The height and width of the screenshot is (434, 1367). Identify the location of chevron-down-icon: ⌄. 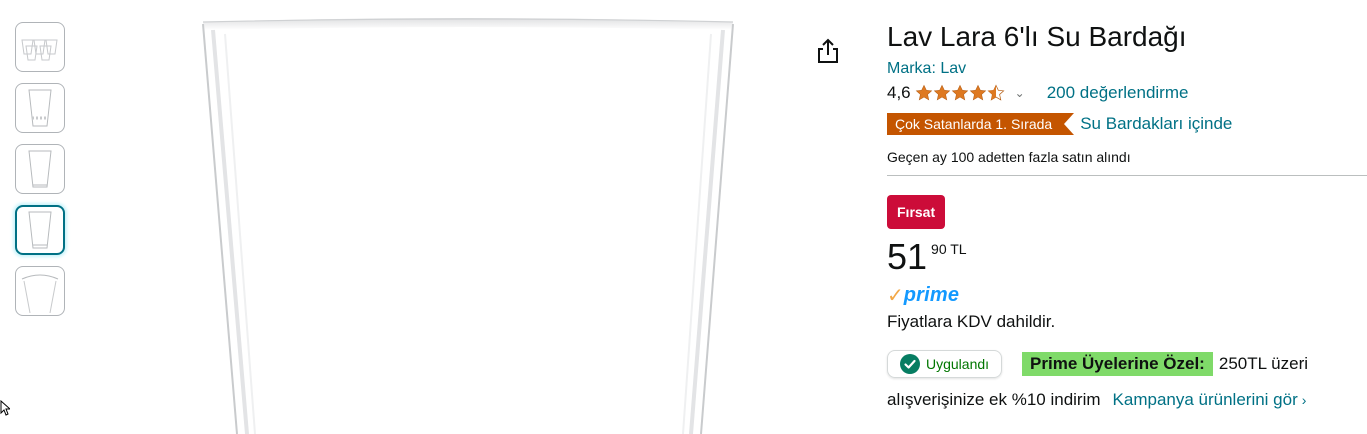
(1020, 93).